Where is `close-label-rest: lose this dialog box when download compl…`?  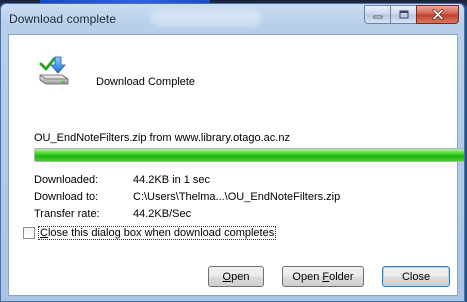
close-label-rest: lose this dialog box when download compl… is located at coordinates (161, 233).